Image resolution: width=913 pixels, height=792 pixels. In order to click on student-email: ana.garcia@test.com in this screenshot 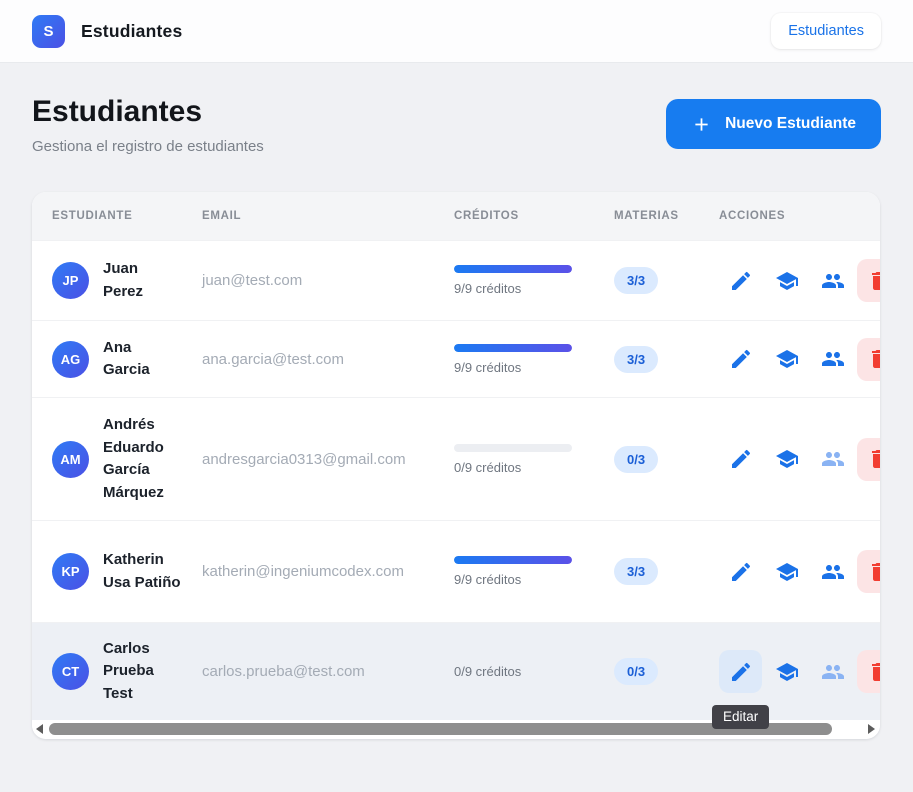, I will do `click(273, 359)`.